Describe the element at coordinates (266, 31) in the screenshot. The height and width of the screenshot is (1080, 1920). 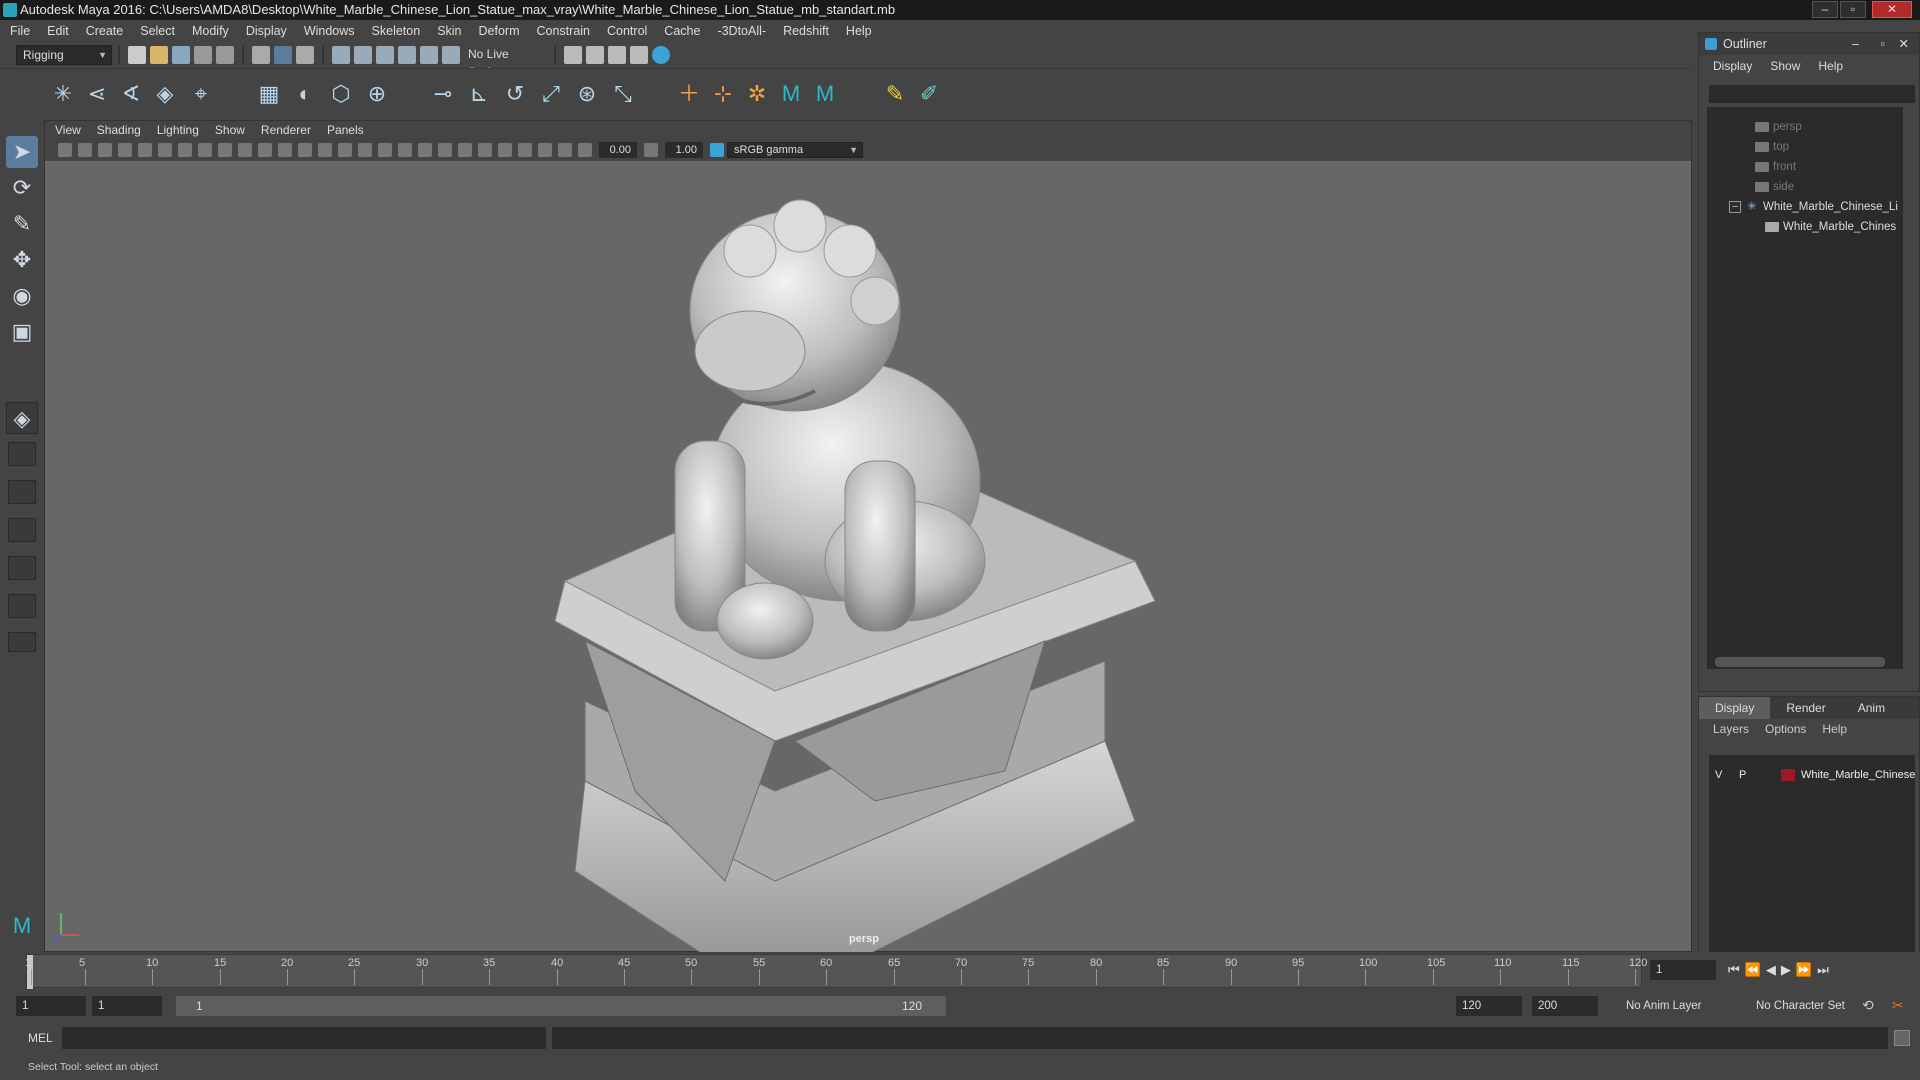
I see `menu-display: Display` at that location.